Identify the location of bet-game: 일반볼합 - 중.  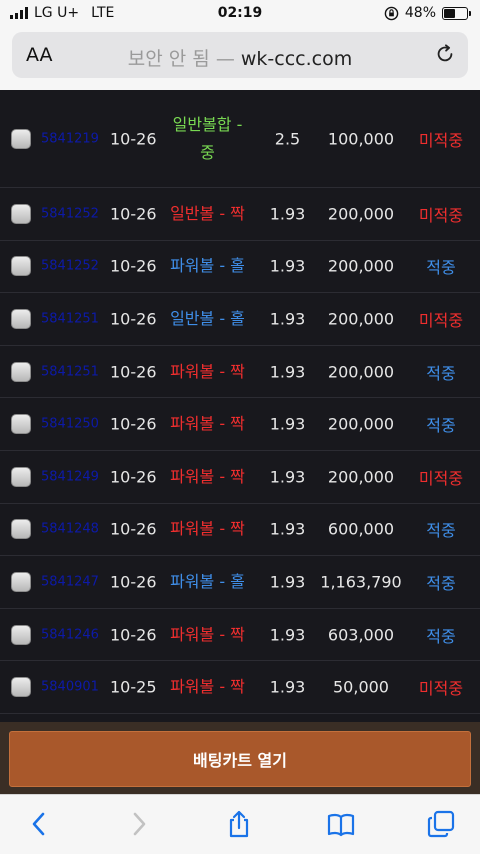
(207, 138).